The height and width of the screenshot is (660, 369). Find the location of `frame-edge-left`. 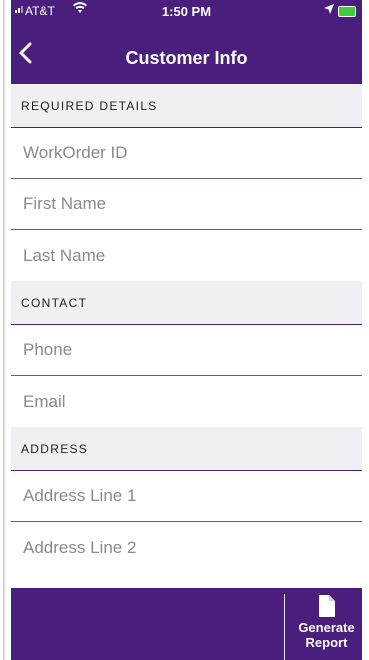

frame-edge-left is located at coordinates (4, 330).